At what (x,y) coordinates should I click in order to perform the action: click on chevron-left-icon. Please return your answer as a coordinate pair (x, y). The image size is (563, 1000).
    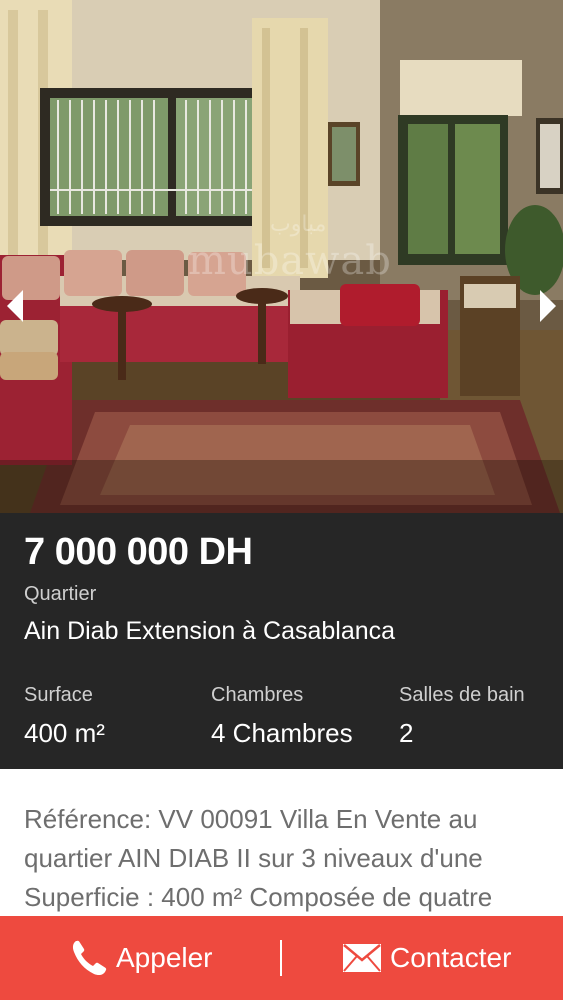
    Looking at the image, I should click on (15, 306).